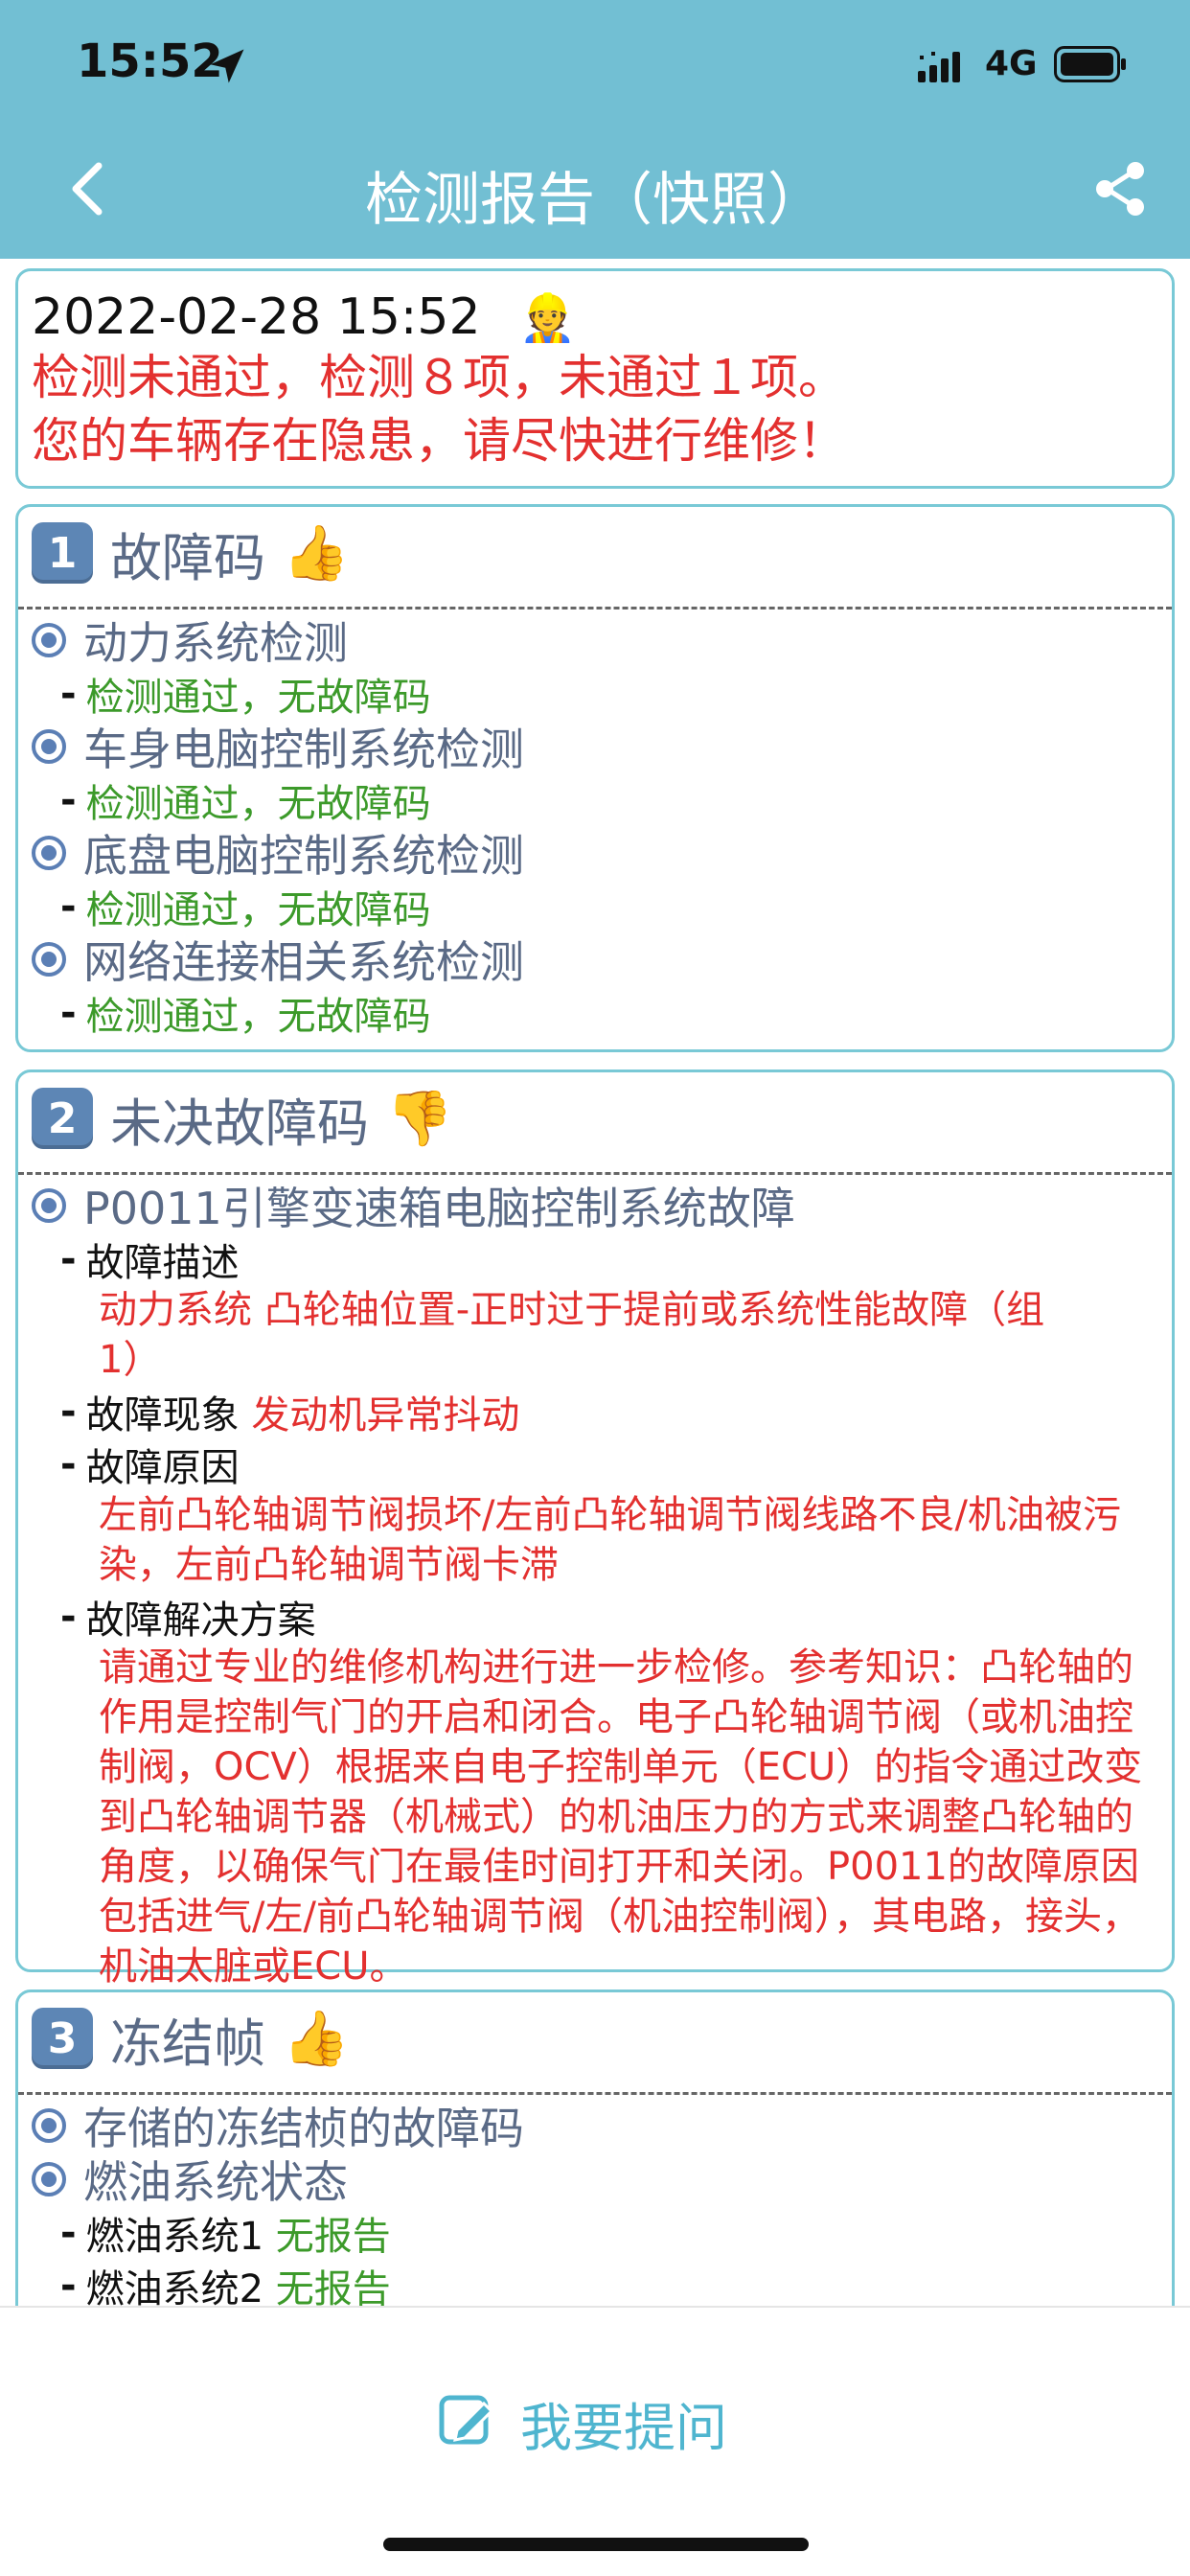 This screenshot has width=1190, height=2576. Describe the element at coordinates (290, 1413) in the screenshot. I see `fault-symptom: - 故障现象 发动机异常抖动` at that location.